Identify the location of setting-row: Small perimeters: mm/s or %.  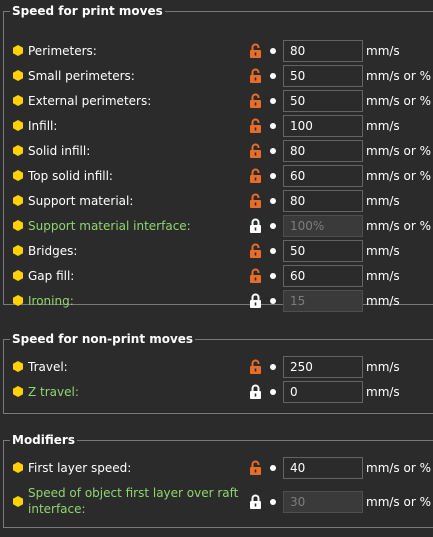
(218, 76).